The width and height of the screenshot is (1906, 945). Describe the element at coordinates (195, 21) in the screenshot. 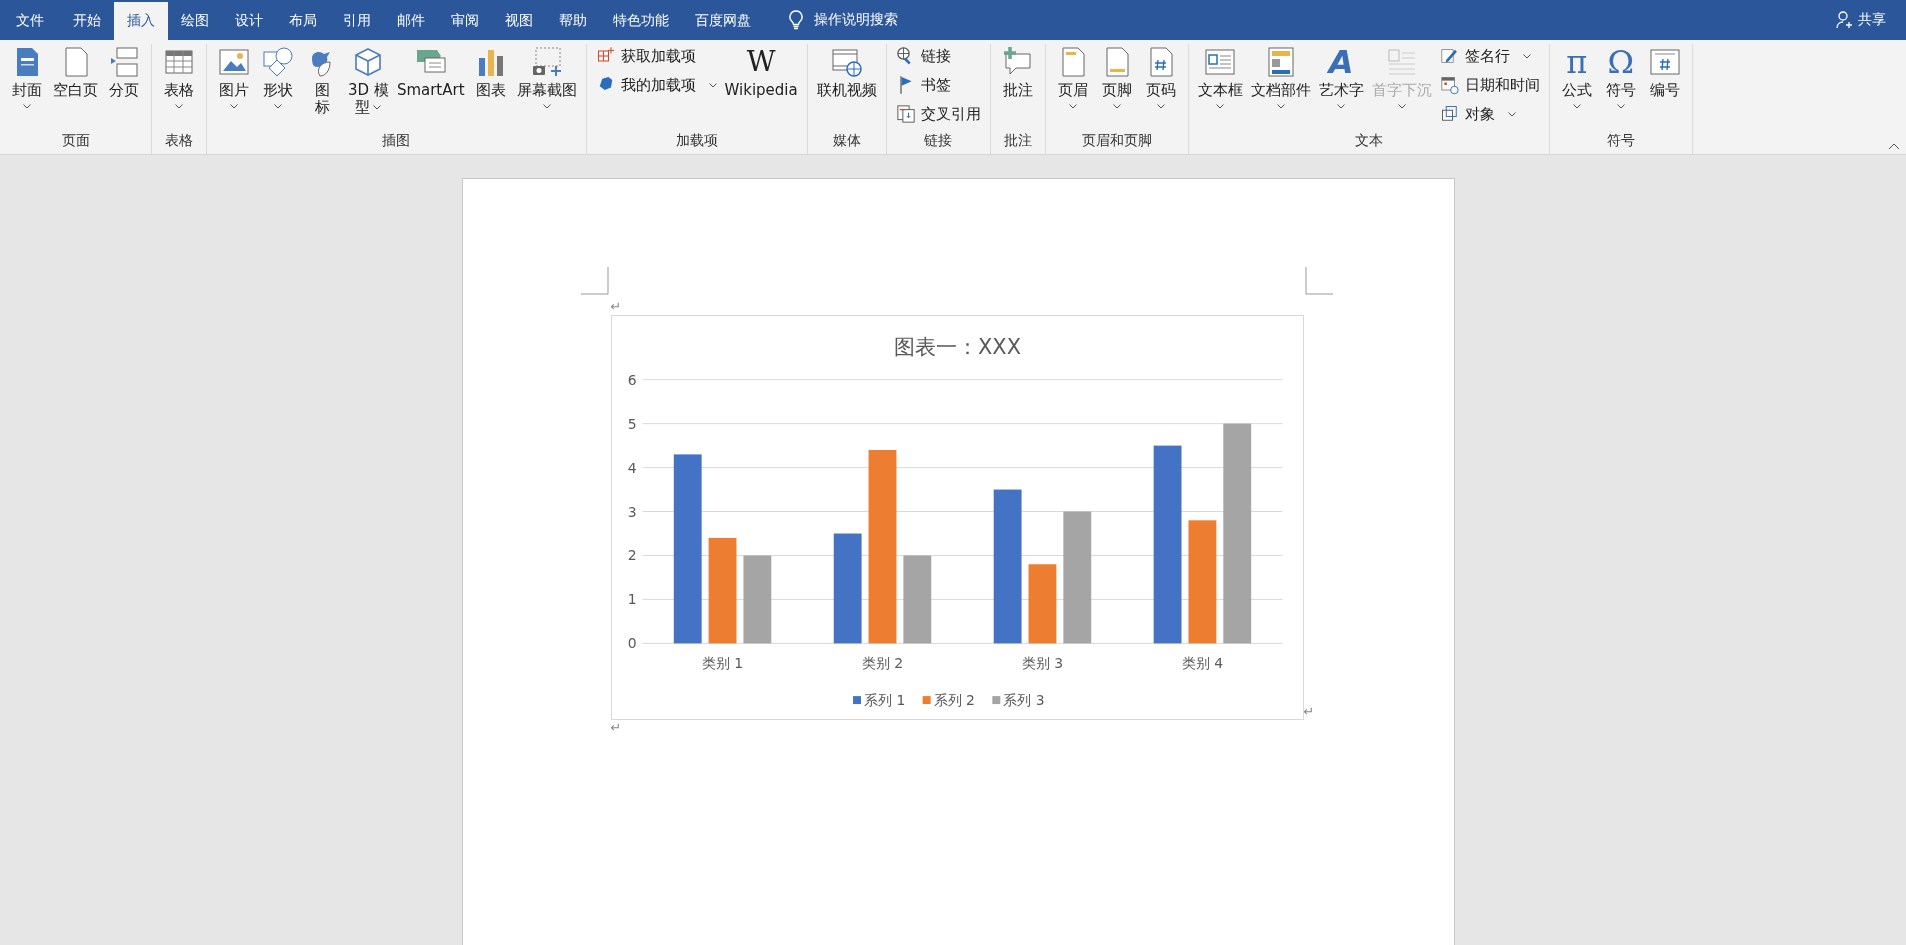

I see `ribbon-tab: 绘图` at that location.